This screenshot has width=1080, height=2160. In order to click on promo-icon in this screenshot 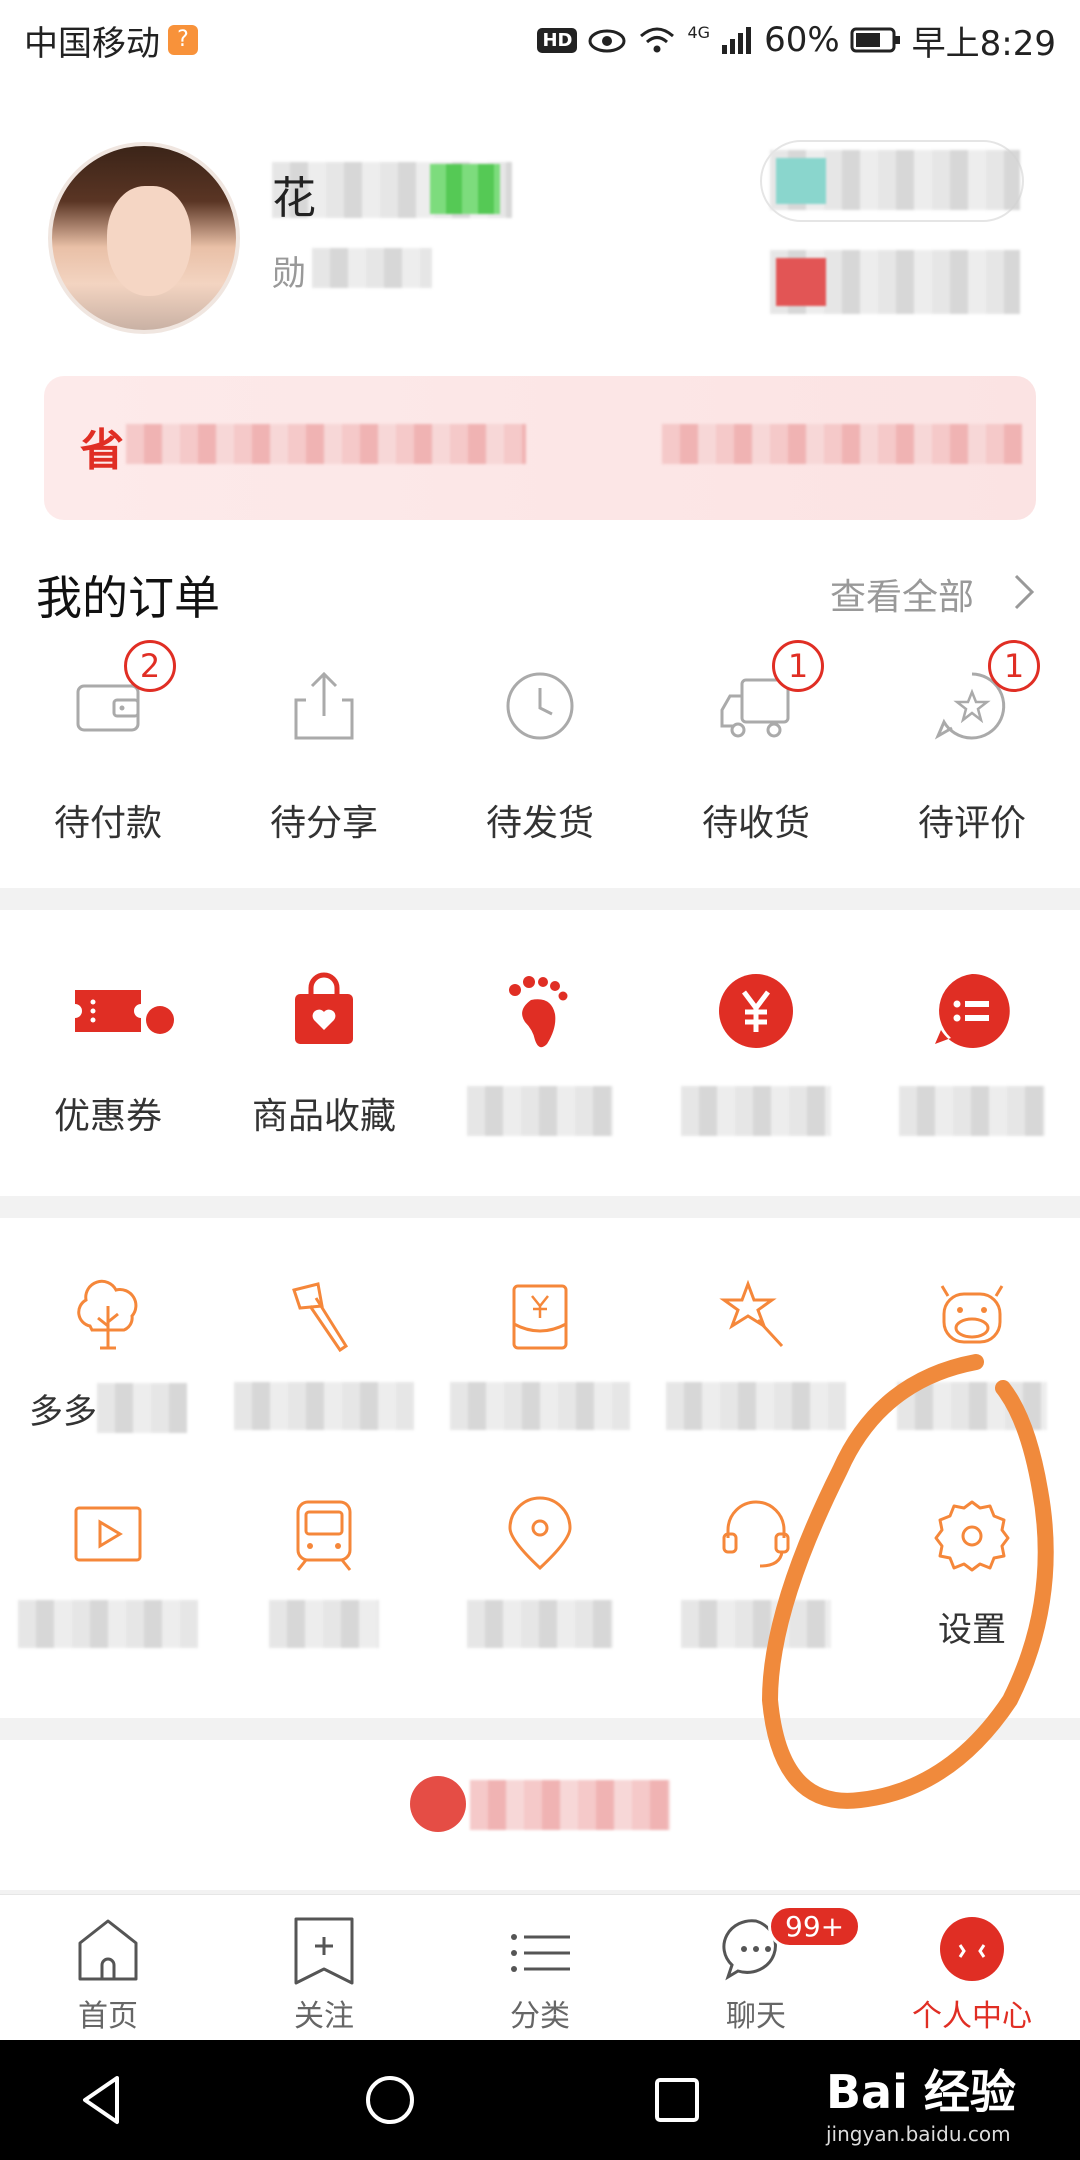, I will do `click(438, 1804)`.